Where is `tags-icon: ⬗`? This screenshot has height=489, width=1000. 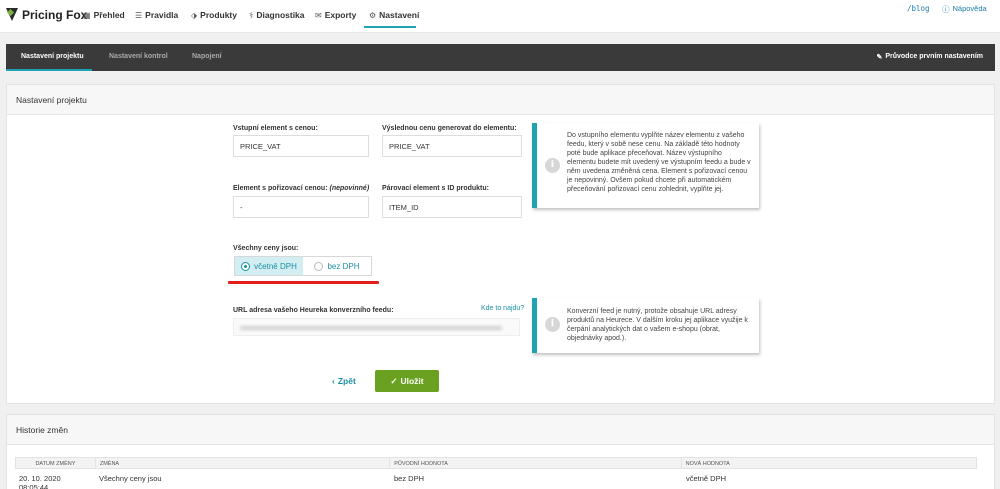 tags-icon: ⬗ is located at coordinates (194, 15).